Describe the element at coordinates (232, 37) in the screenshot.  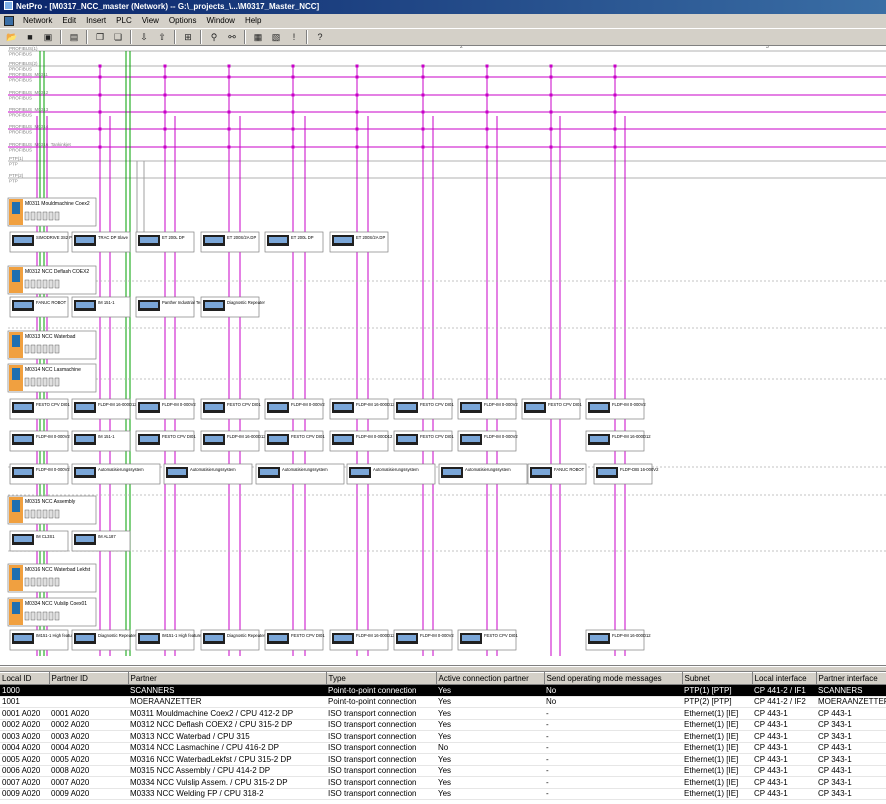
I see `link-icon: ⚯` at that location.